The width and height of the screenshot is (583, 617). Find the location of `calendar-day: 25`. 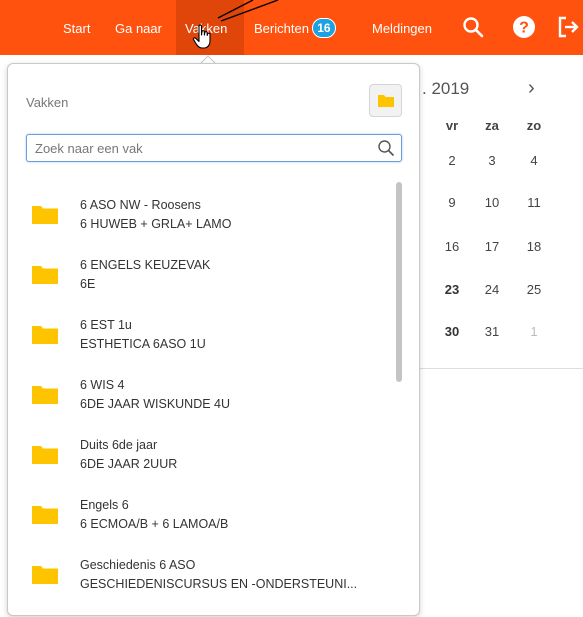

calendar-day: 25 is located at coordinates (534, 289).